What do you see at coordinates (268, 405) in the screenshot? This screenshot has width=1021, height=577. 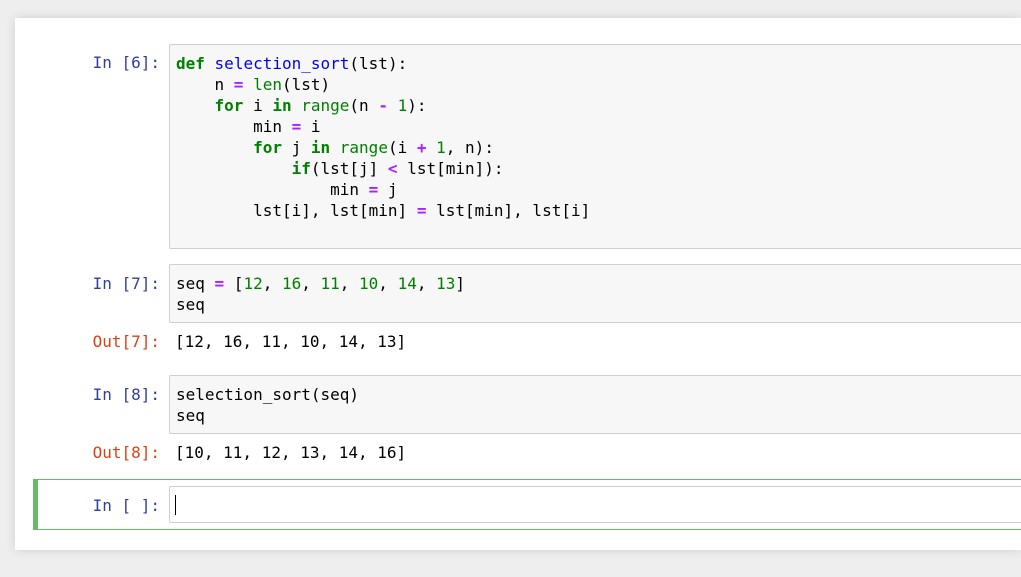 I see `code-text: selection_sort(seq) seq` at bounding box center [268, 405].